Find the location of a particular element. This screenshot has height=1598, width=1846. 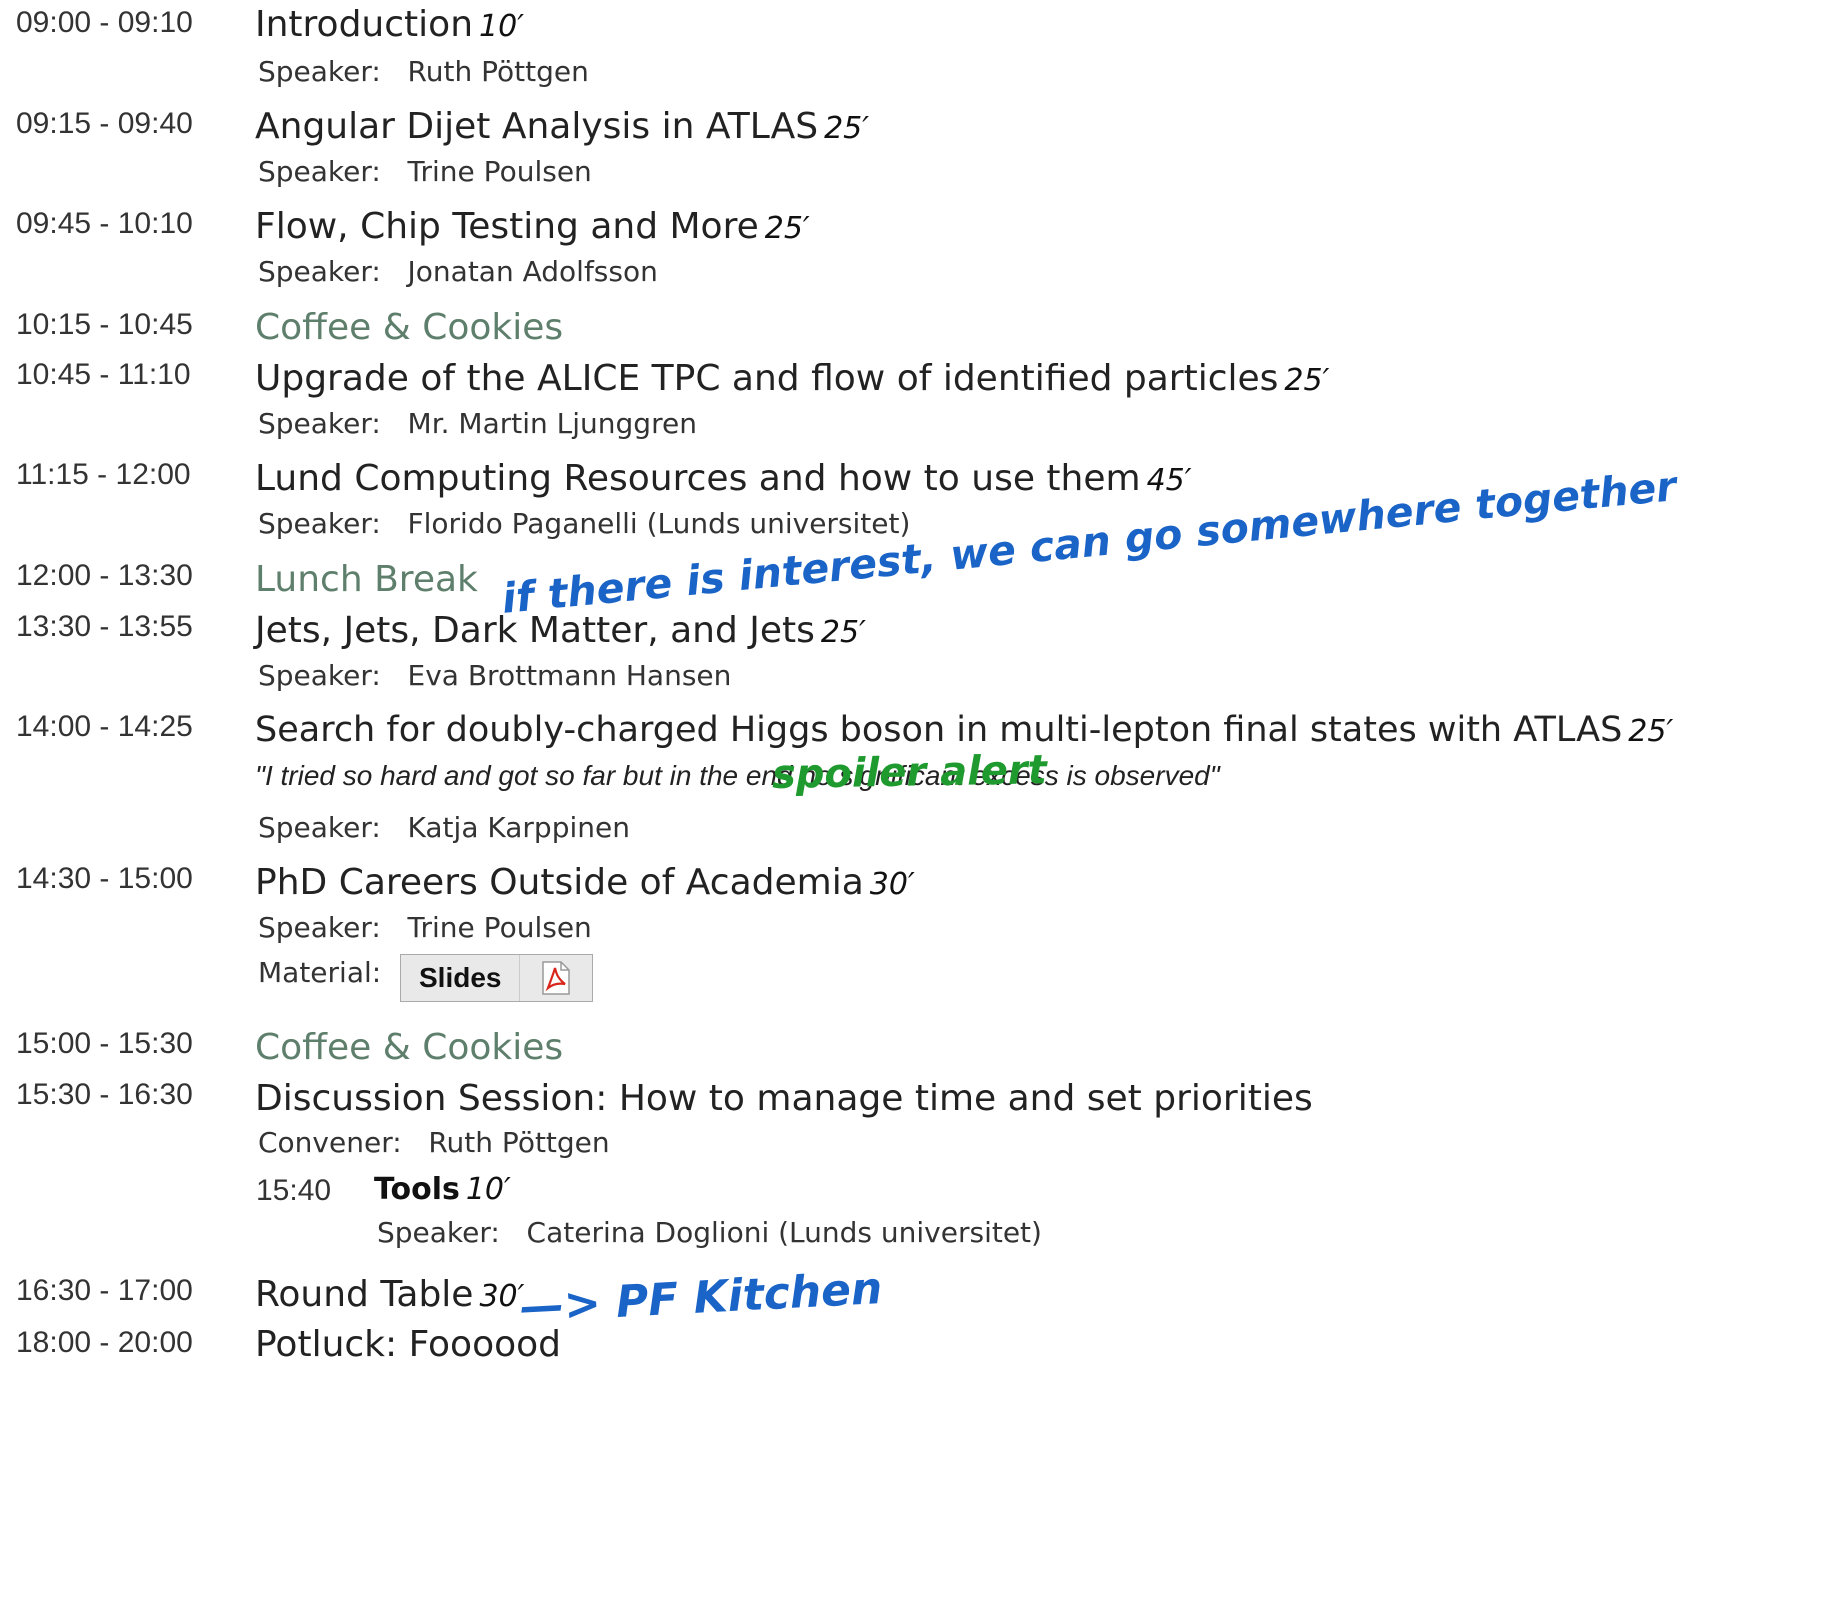

speaker-name: Florido Paganelli (Lunds universitet) is located at coordinates (659, 523).